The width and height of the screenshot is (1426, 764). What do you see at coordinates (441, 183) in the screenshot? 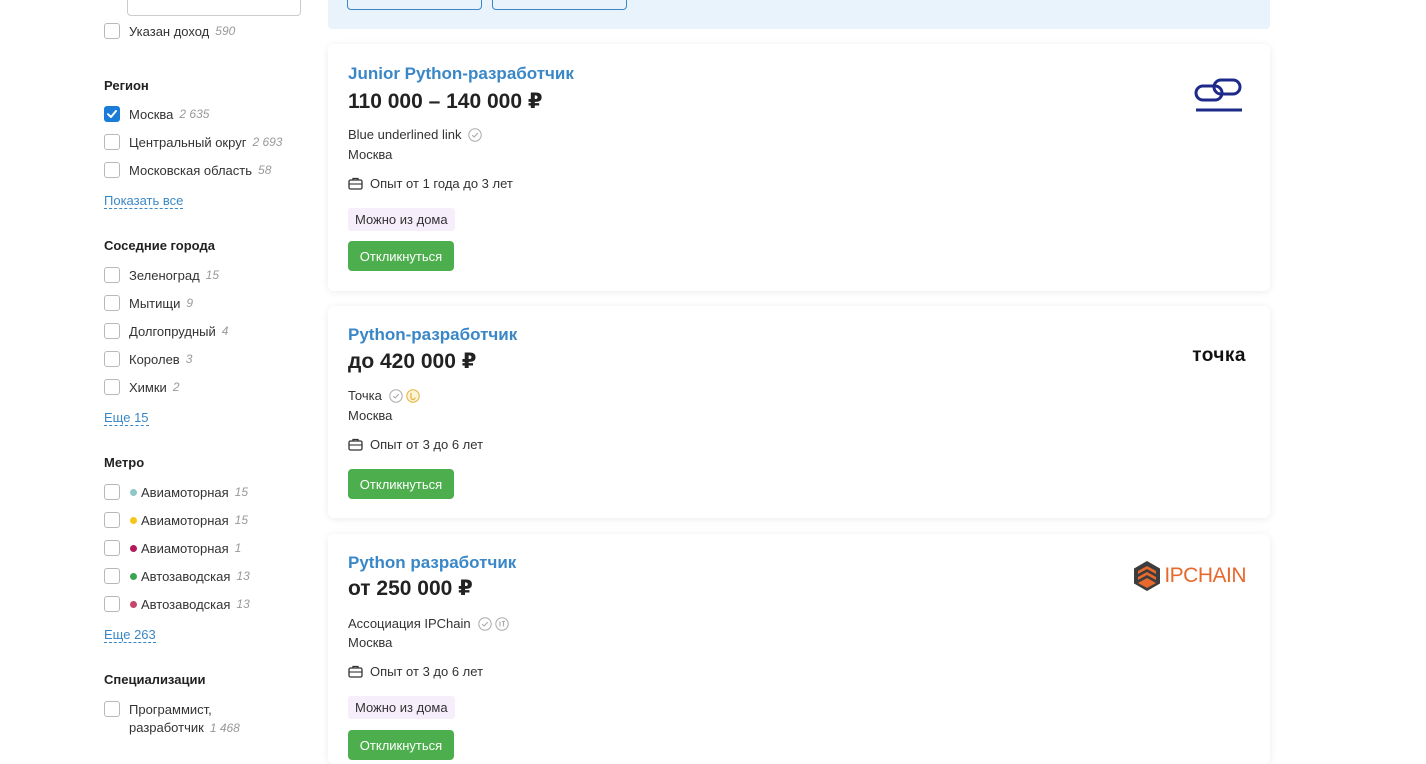
I see `experience-text: Опыт от 1 года до 3 лет` at bounding box center [441, 183].